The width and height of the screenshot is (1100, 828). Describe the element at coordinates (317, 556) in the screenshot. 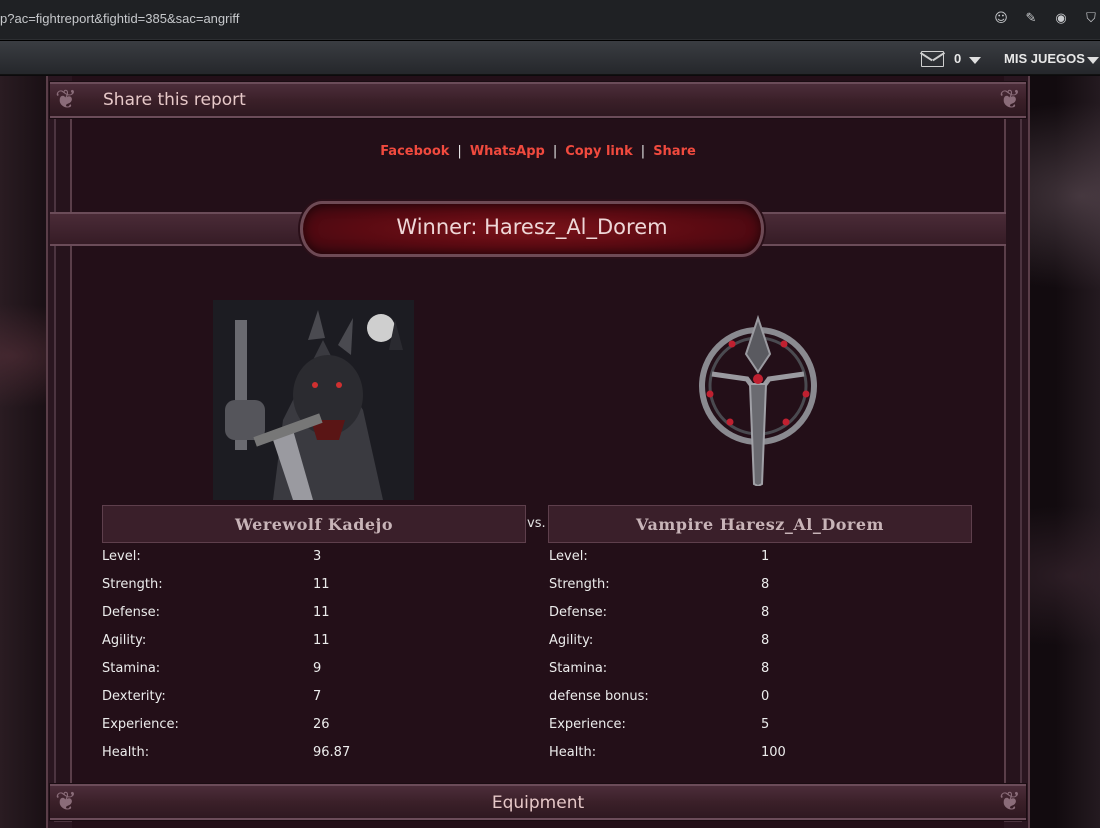

I see `stat-value: 3` at that location.